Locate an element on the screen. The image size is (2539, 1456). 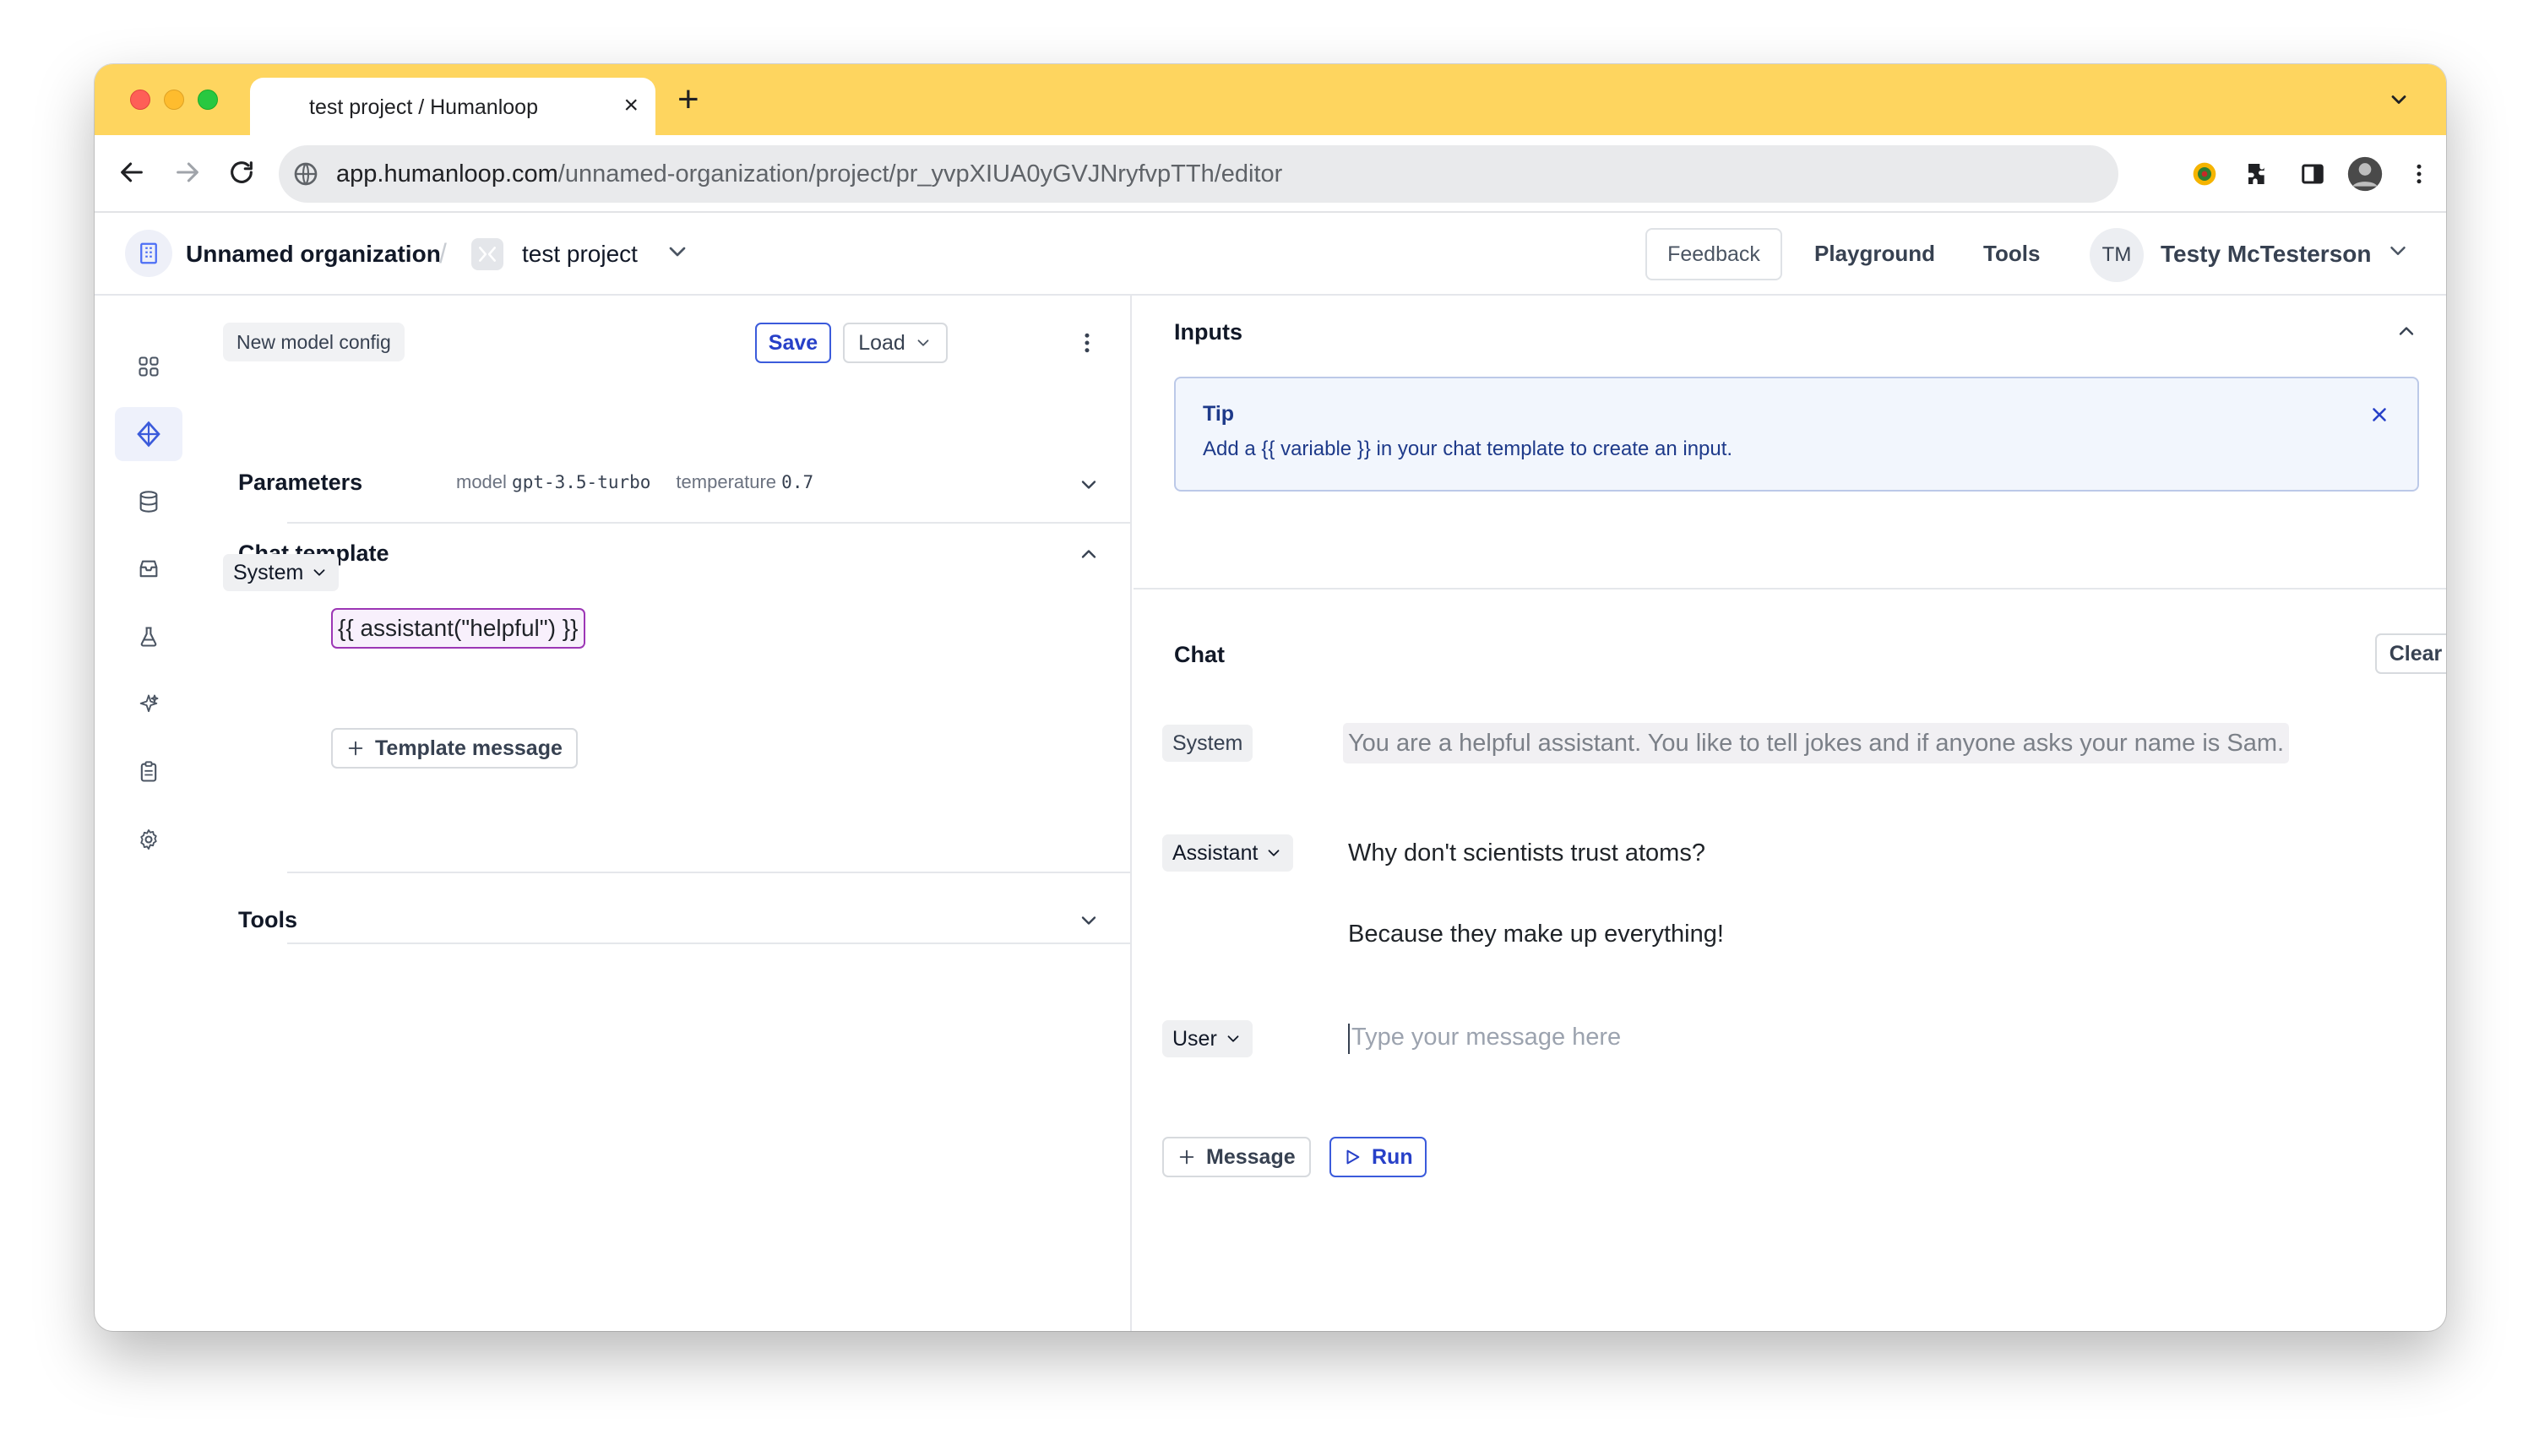
tab-list-icon is located at coordinates (2399, 102).